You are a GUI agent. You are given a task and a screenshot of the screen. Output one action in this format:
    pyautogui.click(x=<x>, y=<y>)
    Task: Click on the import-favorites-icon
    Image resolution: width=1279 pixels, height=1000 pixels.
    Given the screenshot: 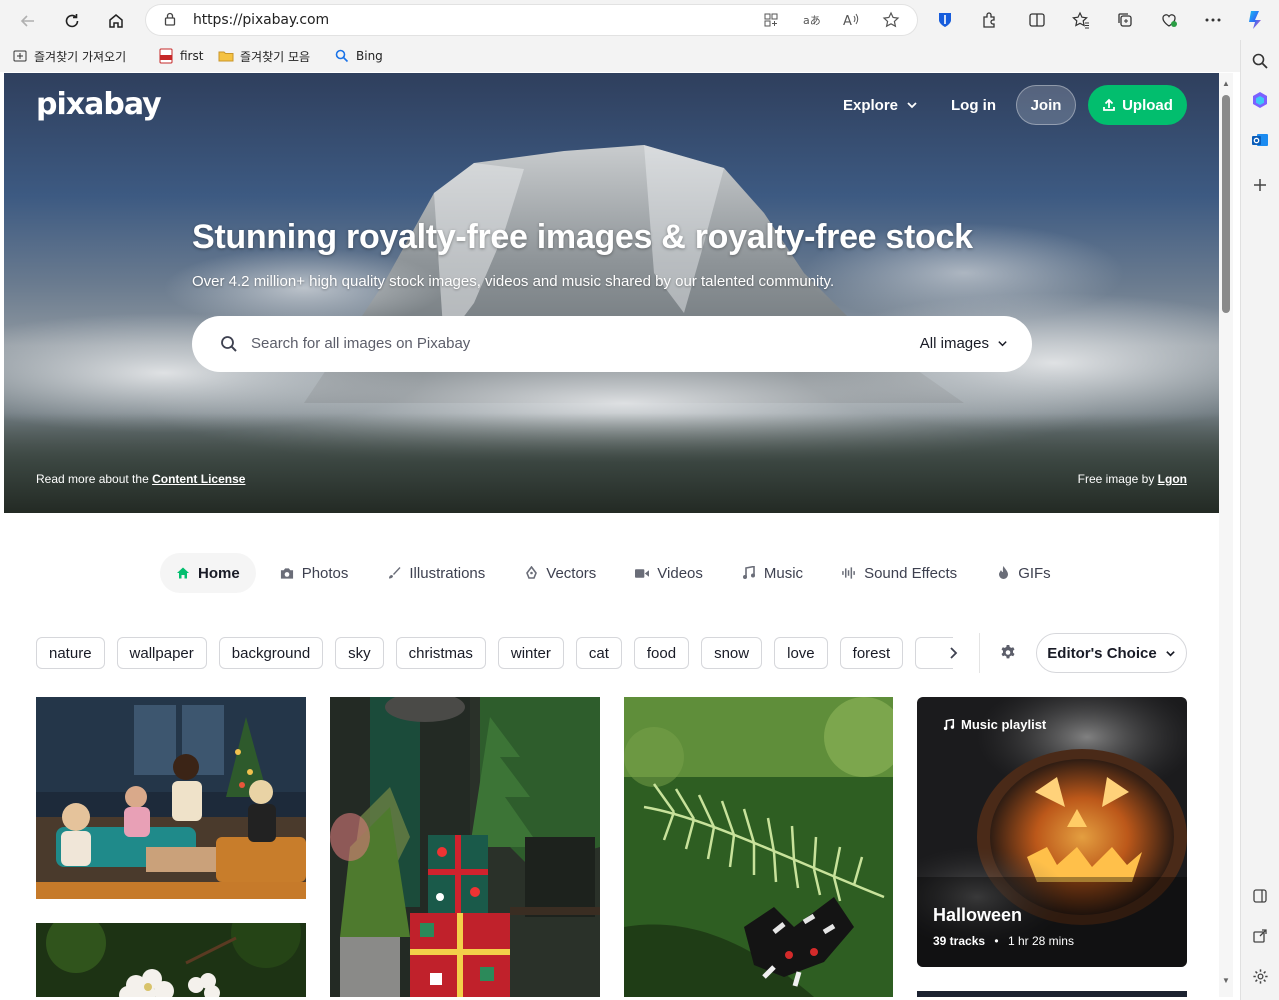 What is the action you would take?
    pyautogui.click(x=20, y=56)
    